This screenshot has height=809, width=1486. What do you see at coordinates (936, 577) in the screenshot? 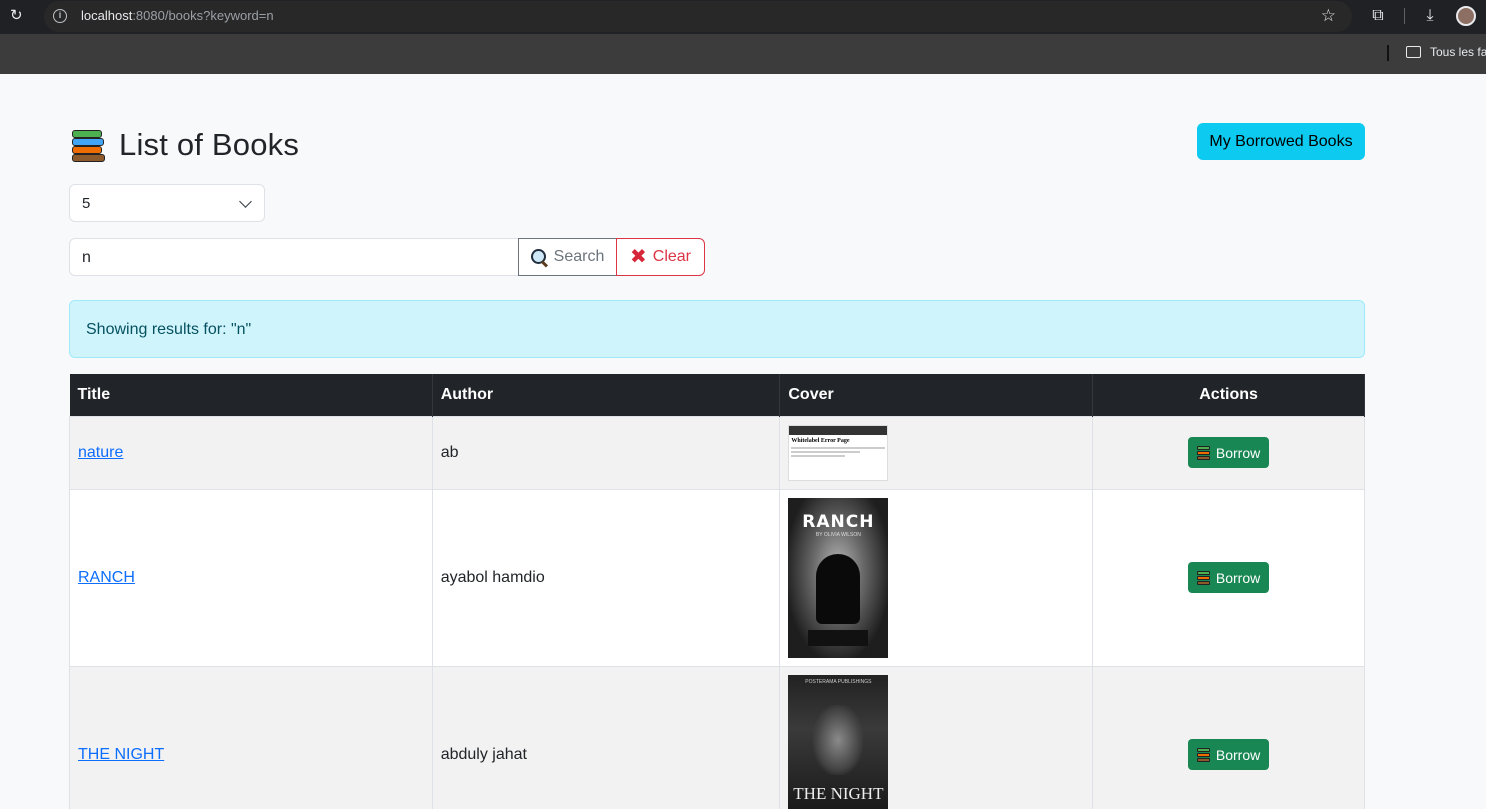
I see `cover-cell: RANCH BY OLIVIA WILSON` at bounding box center [936, 577].